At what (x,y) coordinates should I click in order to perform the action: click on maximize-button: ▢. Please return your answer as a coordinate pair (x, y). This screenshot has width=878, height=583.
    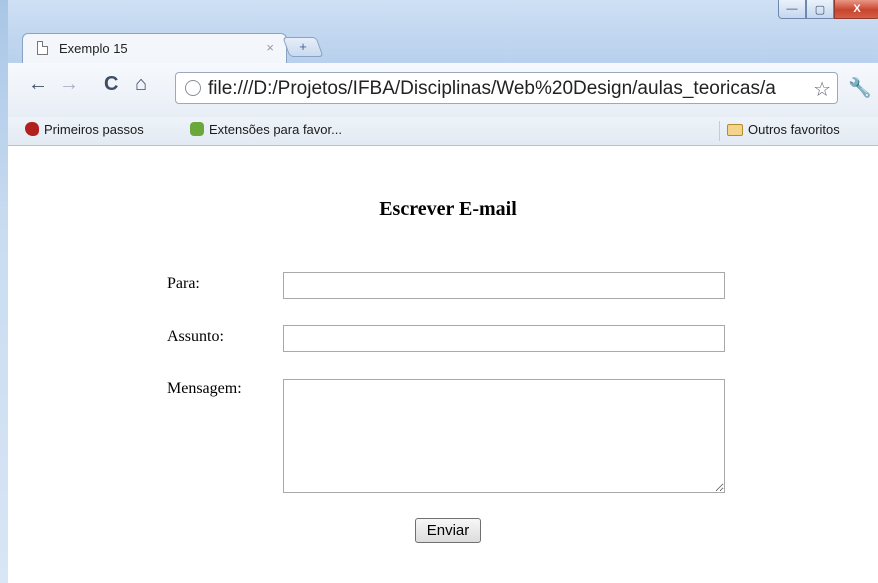
    Looking at the image, I should click on (820, 9).